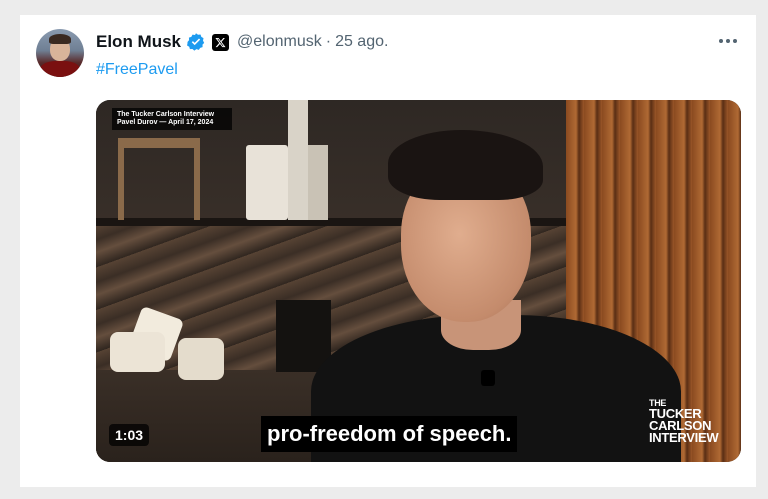 This screenshot has height=499, width=768. I want to click on avatar-hair, so click(60, 39).